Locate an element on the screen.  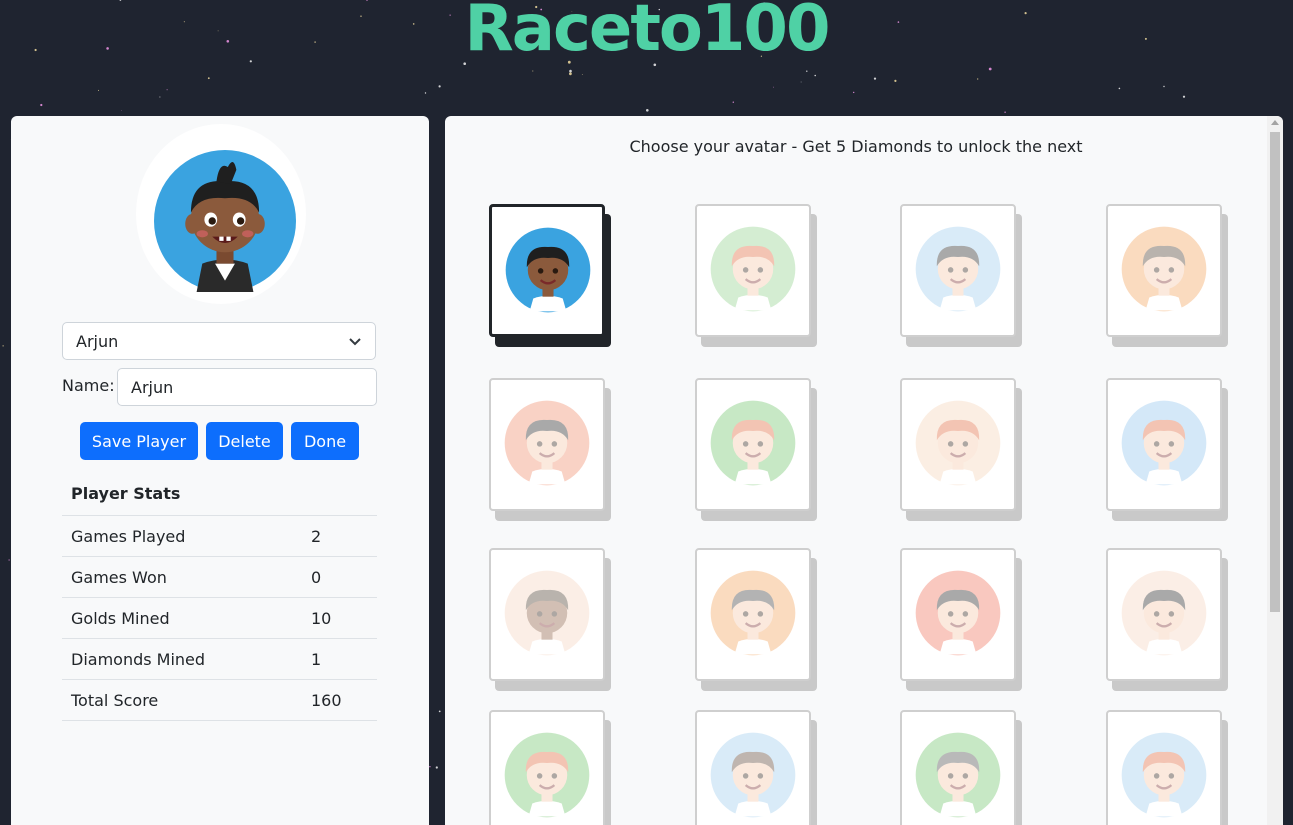
scroll-up-arrow-icon is located at coordinates (1275, 122).